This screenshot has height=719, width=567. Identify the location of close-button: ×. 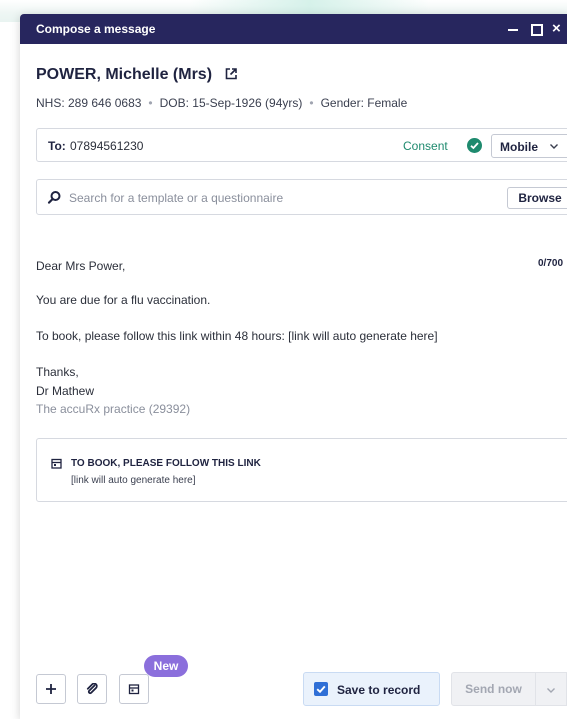
(559, 29).